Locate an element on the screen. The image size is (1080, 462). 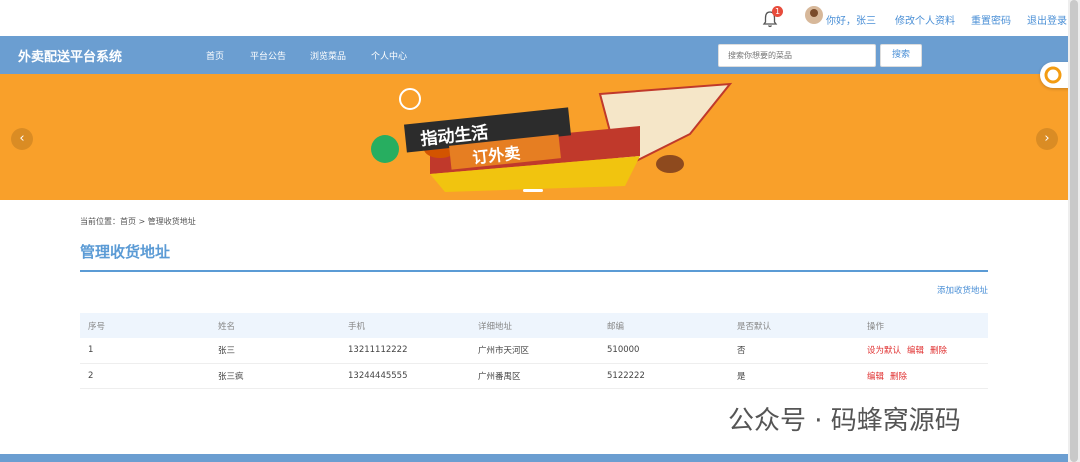
banner-illustration: 指动生活 订外卖 is located at coordinates (552, 137).